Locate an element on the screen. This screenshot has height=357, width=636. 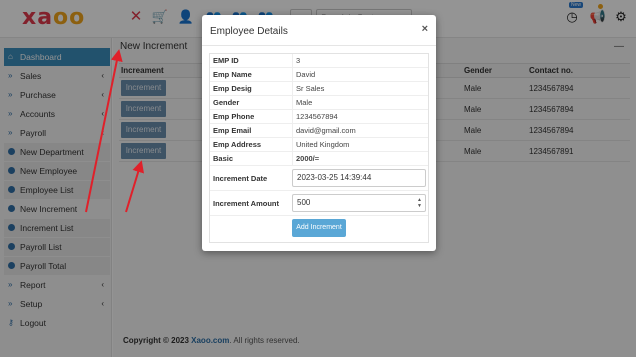
detail-row-emp-desig: Emp Desig Sr Sales is located at coordinates (319, 89).